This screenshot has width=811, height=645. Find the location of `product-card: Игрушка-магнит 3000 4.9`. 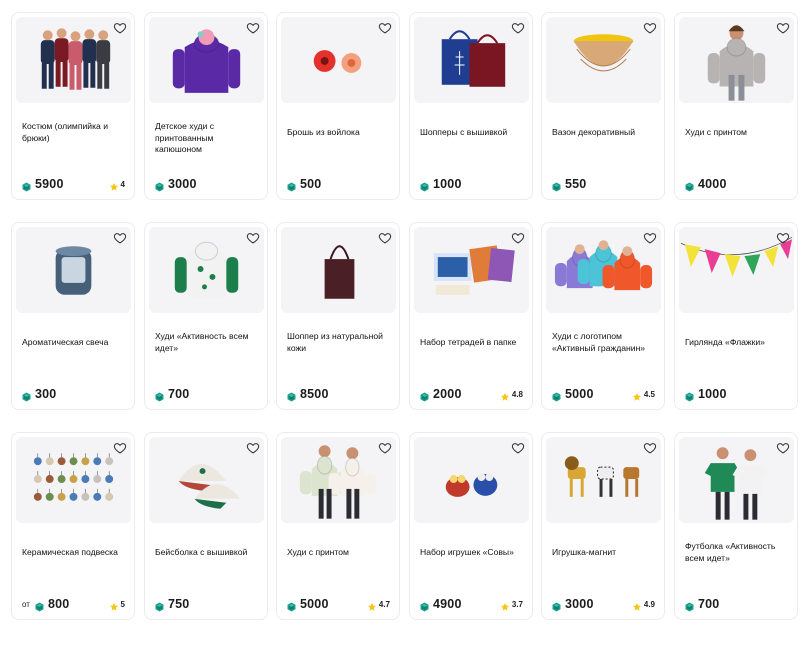

product-card: Игрушка-магнит 3000 4.9 is located at coordinates (603, 526).